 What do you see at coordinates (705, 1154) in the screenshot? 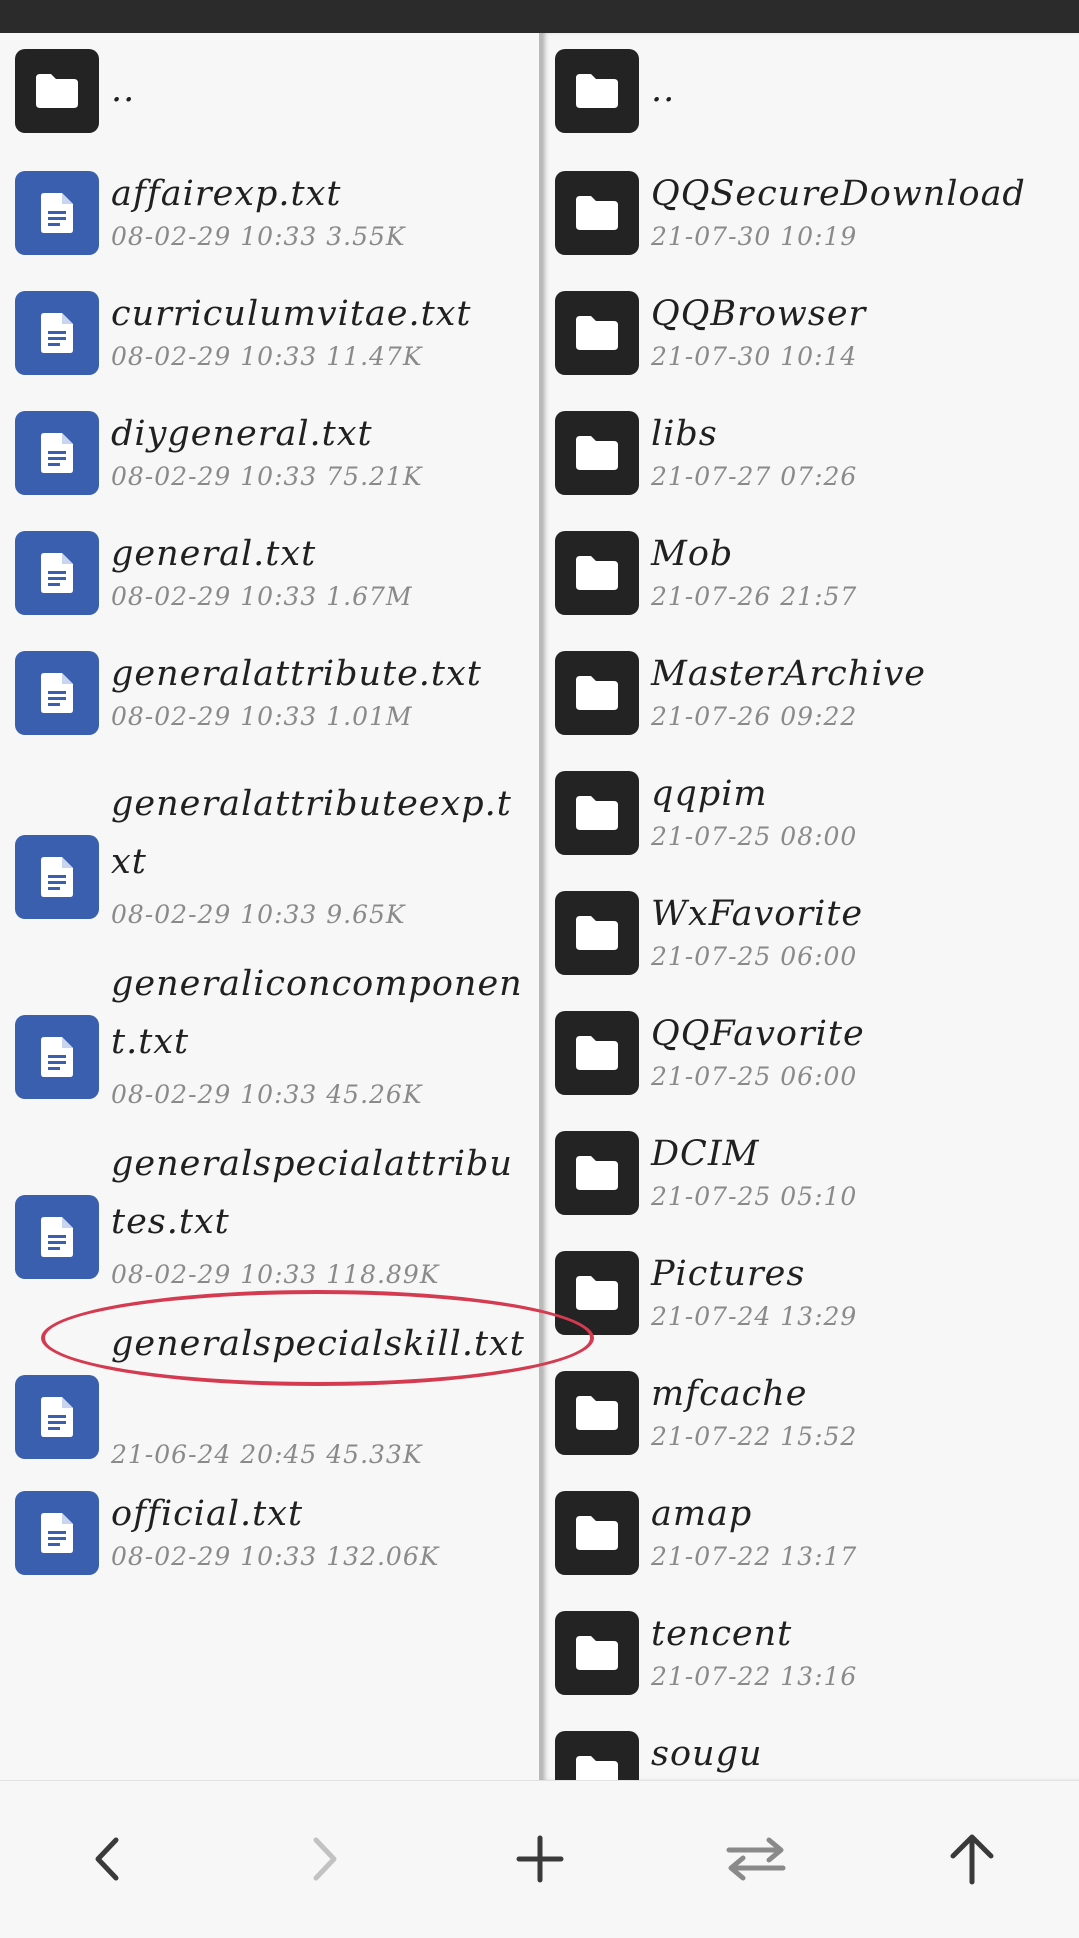
I see `item-name: DCIM` at bounding box center [705, 1154].